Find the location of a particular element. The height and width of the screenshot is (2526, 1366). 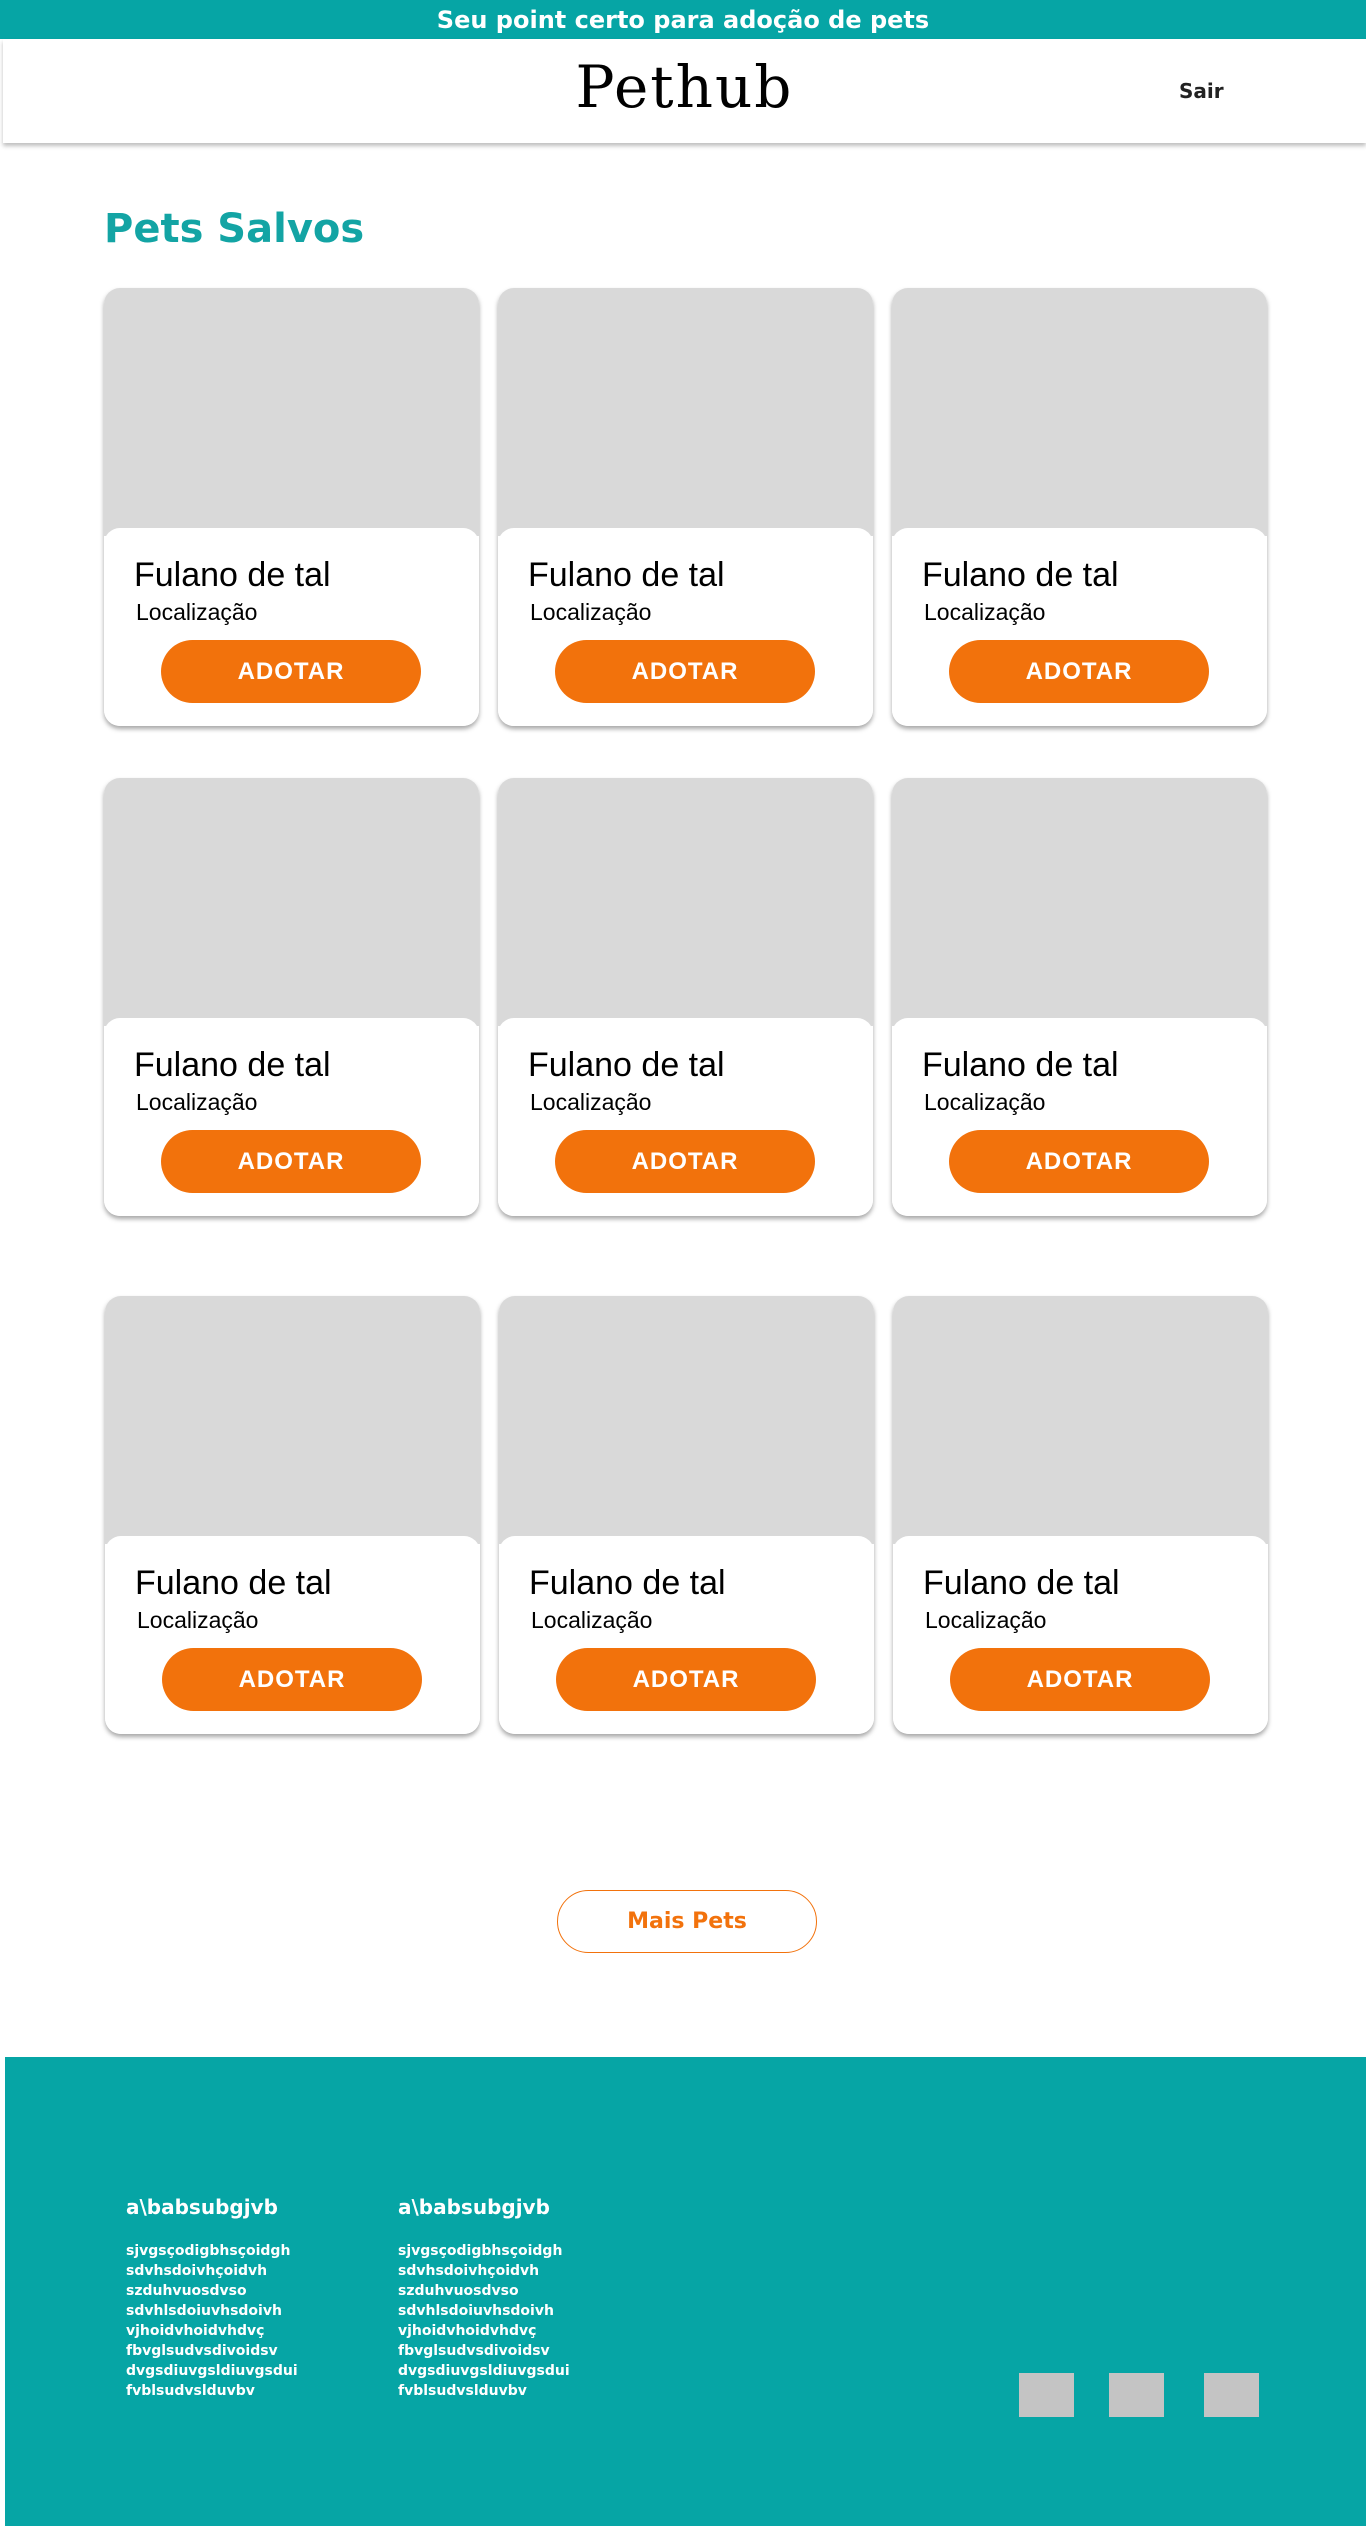

announcement-text: Seu point certo para adoção de pets is located at coordinates (683, 19).